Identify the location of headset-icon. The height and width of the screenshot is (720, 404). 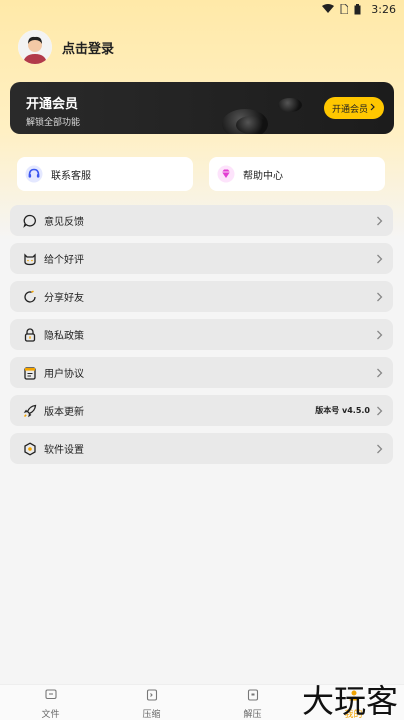
(34, 174).